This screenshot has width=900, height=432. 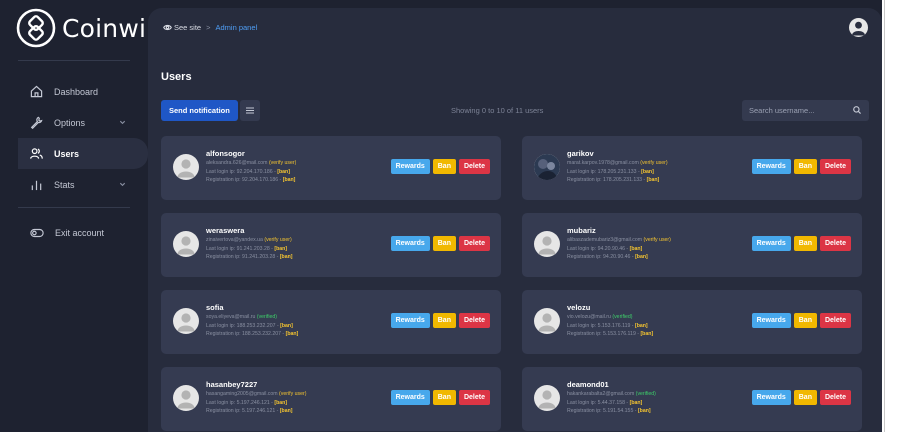 What do you see at coordinates (242, 171) in the screenshot?
I see `last-login-ip: Last login ip: 92.204.170.186 -` at bounding box center [242, 171].